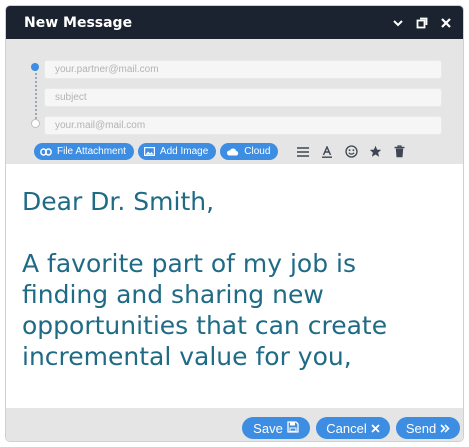 The height and width of the screenshot is (447, 469). I want to click on window-controls, so click(422, 22).